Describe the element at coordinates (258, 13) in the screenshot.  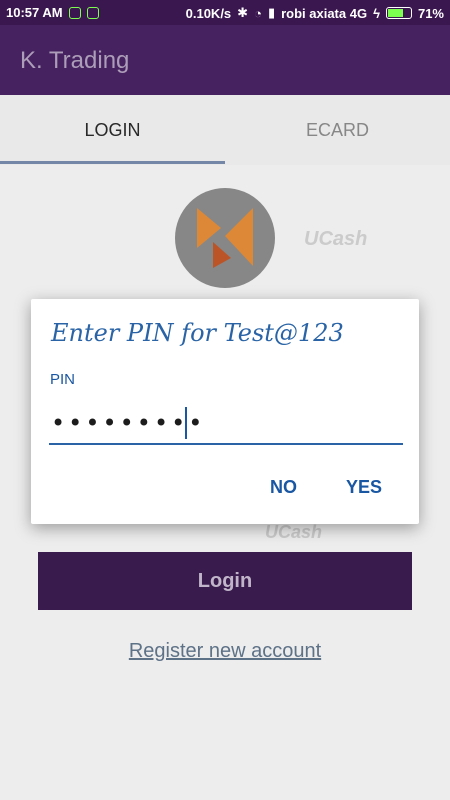
I see `wifi-icon: ◔` at that location.